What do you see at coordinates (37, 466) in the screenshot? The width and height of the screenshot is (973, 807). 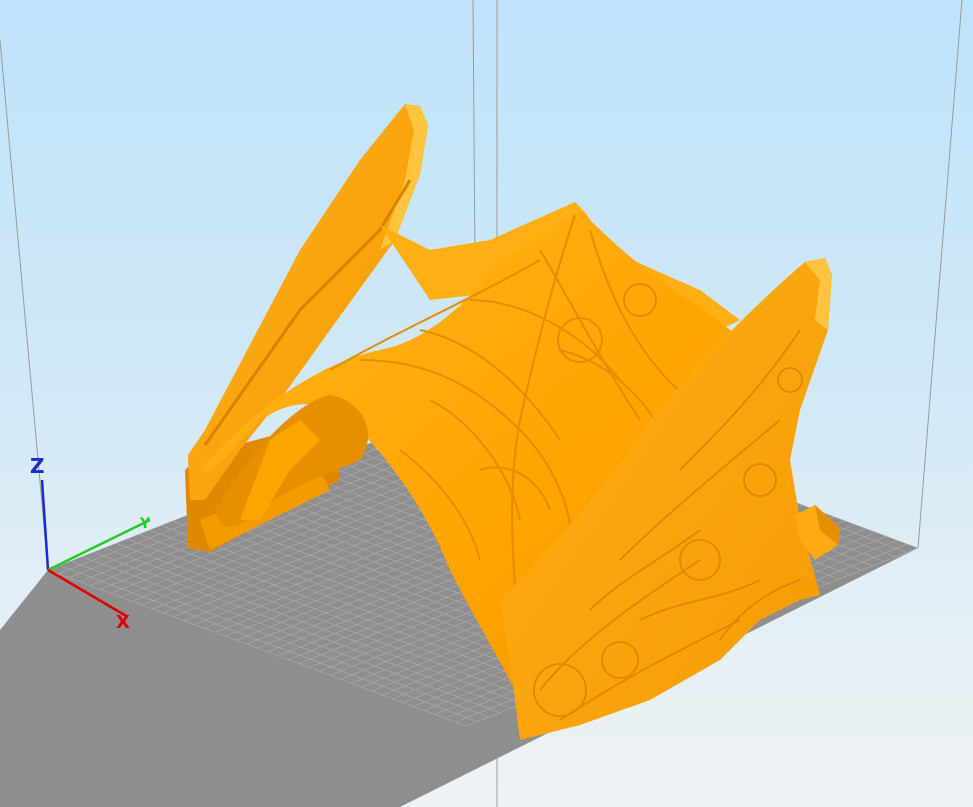 I see `z-axis-label: Z` at bounding box center [37, 466].